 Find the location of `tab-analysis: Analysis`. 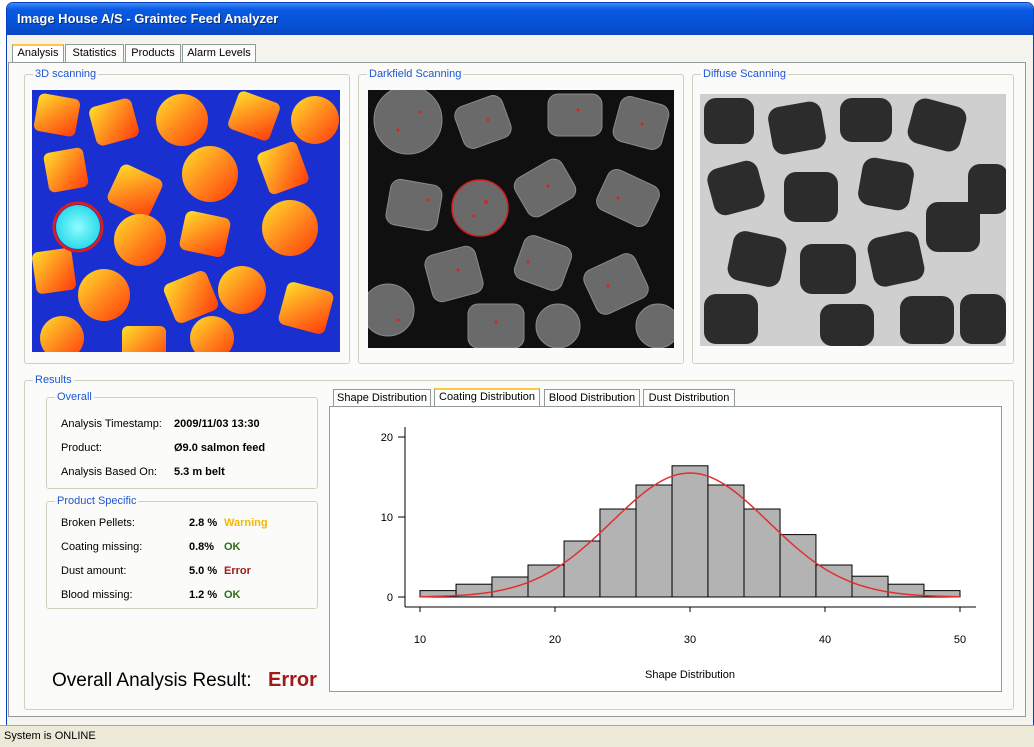

tab-analysis: Analysis is located at coordinates (38, 53).